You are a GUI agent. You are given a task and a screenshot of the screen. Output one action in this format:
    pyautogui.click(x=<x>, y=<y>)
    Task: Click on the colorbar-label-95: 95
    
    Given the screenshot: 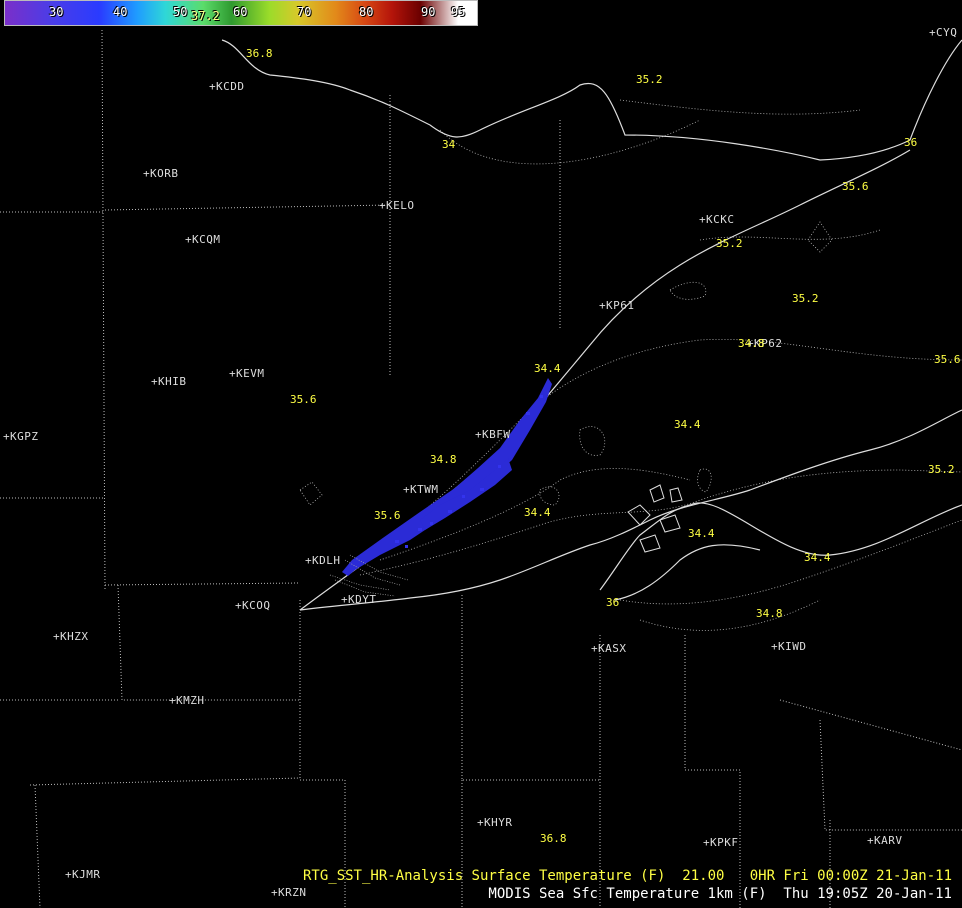 What is the action you would take?
    pyautogui.click(x=458, y=12)
    